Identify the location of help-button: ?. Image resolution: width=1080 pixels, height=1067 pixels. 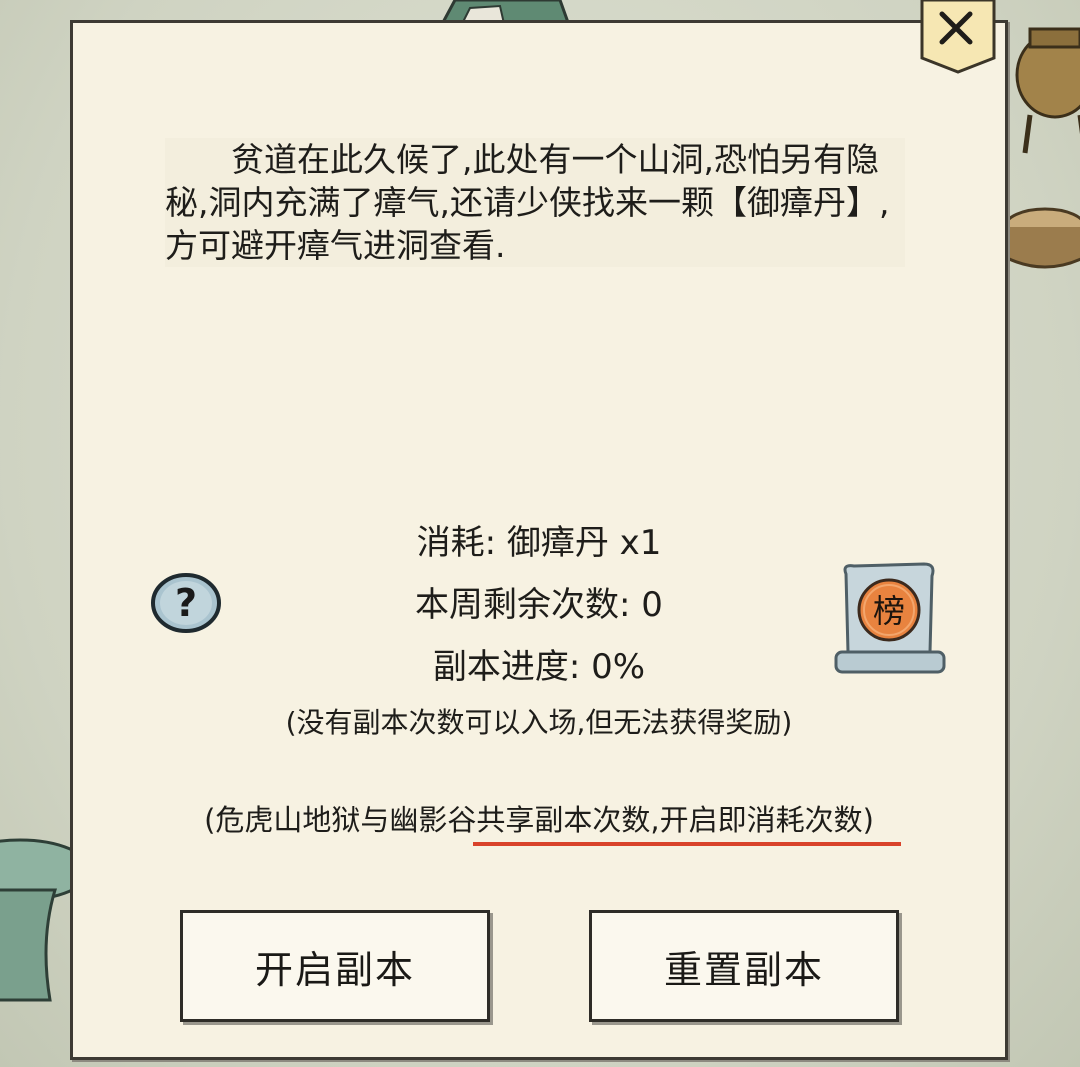
(186, 603).